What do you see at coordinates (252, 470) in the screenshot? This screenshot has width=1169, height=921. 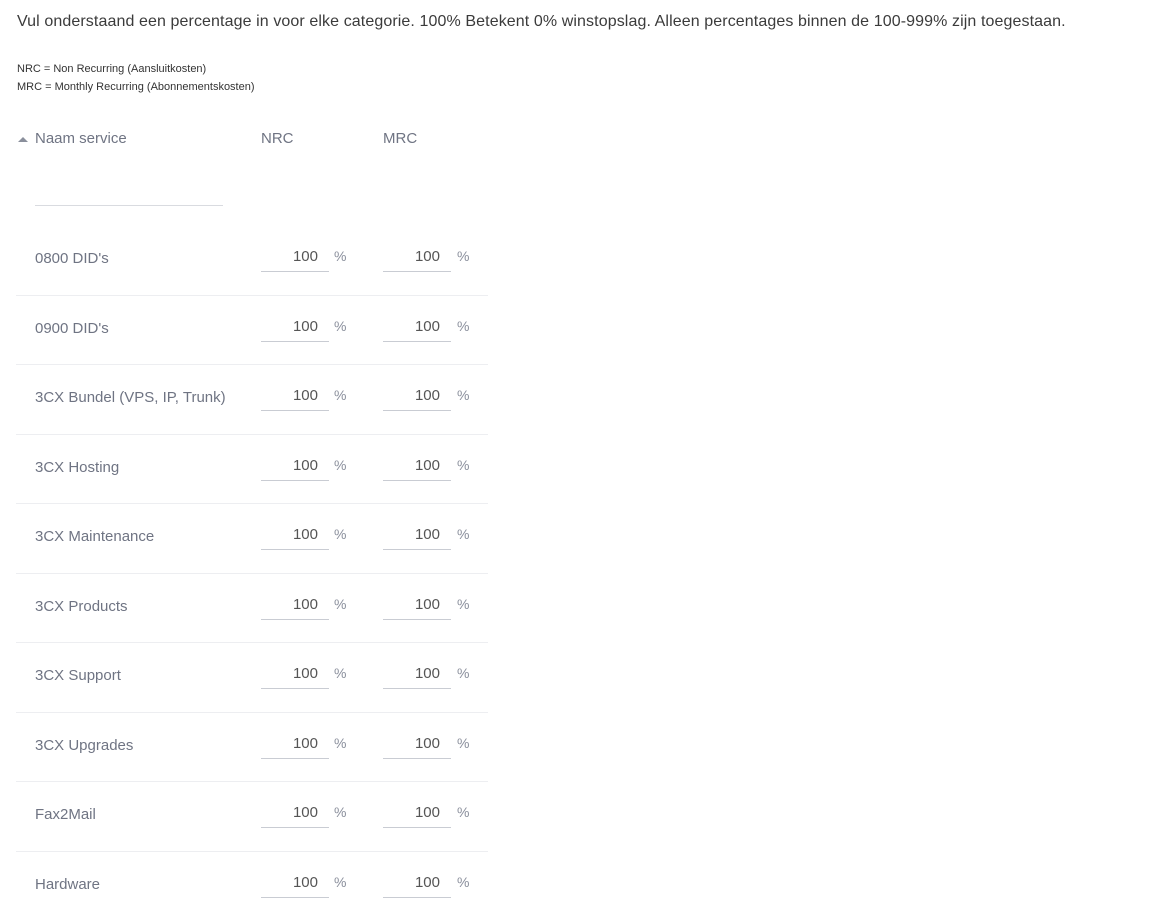 I see `table-row: 3CX Hosting%%` at bounding box center [252, 470].